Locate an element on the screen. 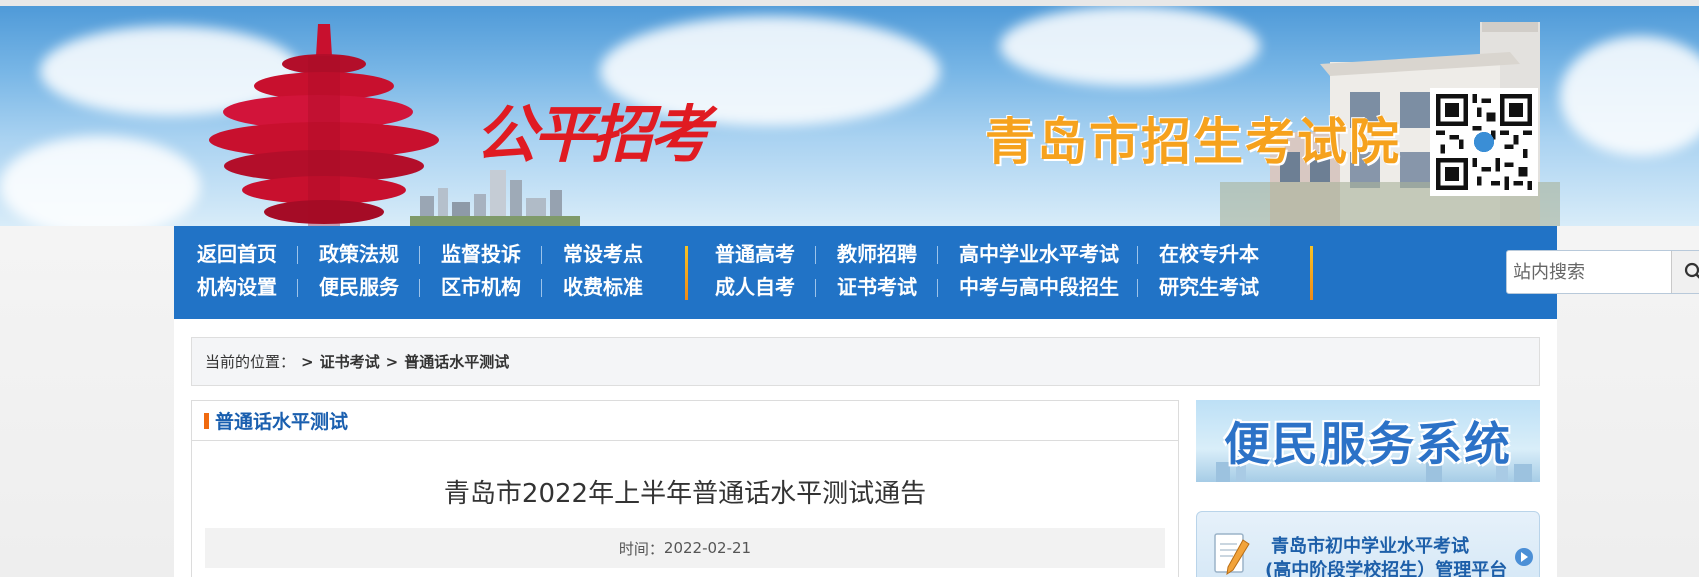 The width and height of the screenshot is (1699, 577). nav-link-adult-exam: 成人自考 is located at coordinates (755, 287).